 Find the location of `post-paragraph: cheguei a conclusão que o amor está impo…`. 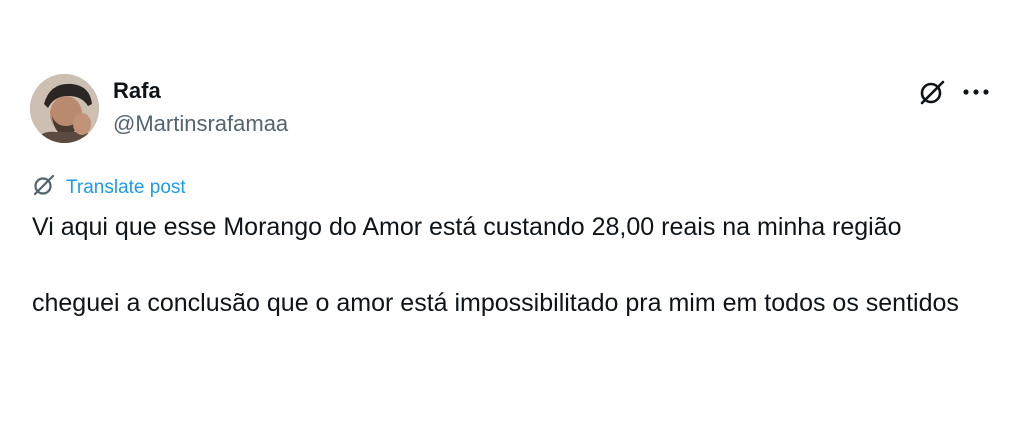

post-paragraph: cheguei a conclusão que o amor está impo… is located at coordinates (495, 303).